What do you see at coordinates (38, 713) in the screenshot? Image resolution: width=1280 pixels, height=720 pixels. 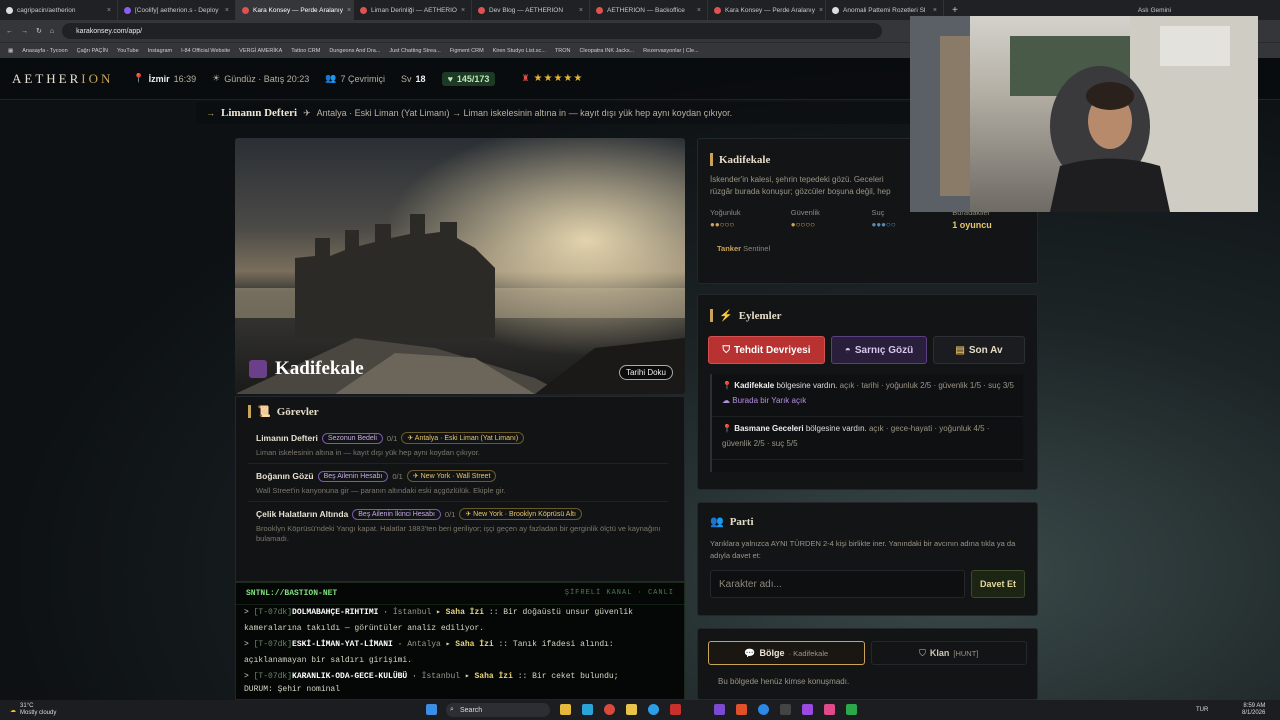 I see `weather-desc: Mostly cloudy` at bounding box center [38, 713].